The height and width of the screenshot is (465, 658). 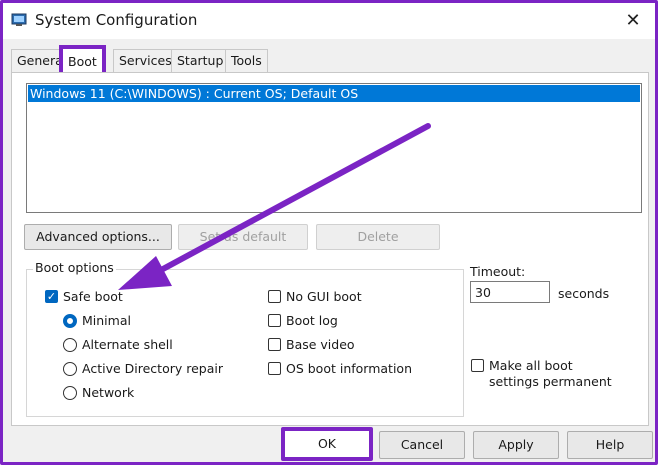 I want to click on network-radio: Network, so click(x=98, y=392).